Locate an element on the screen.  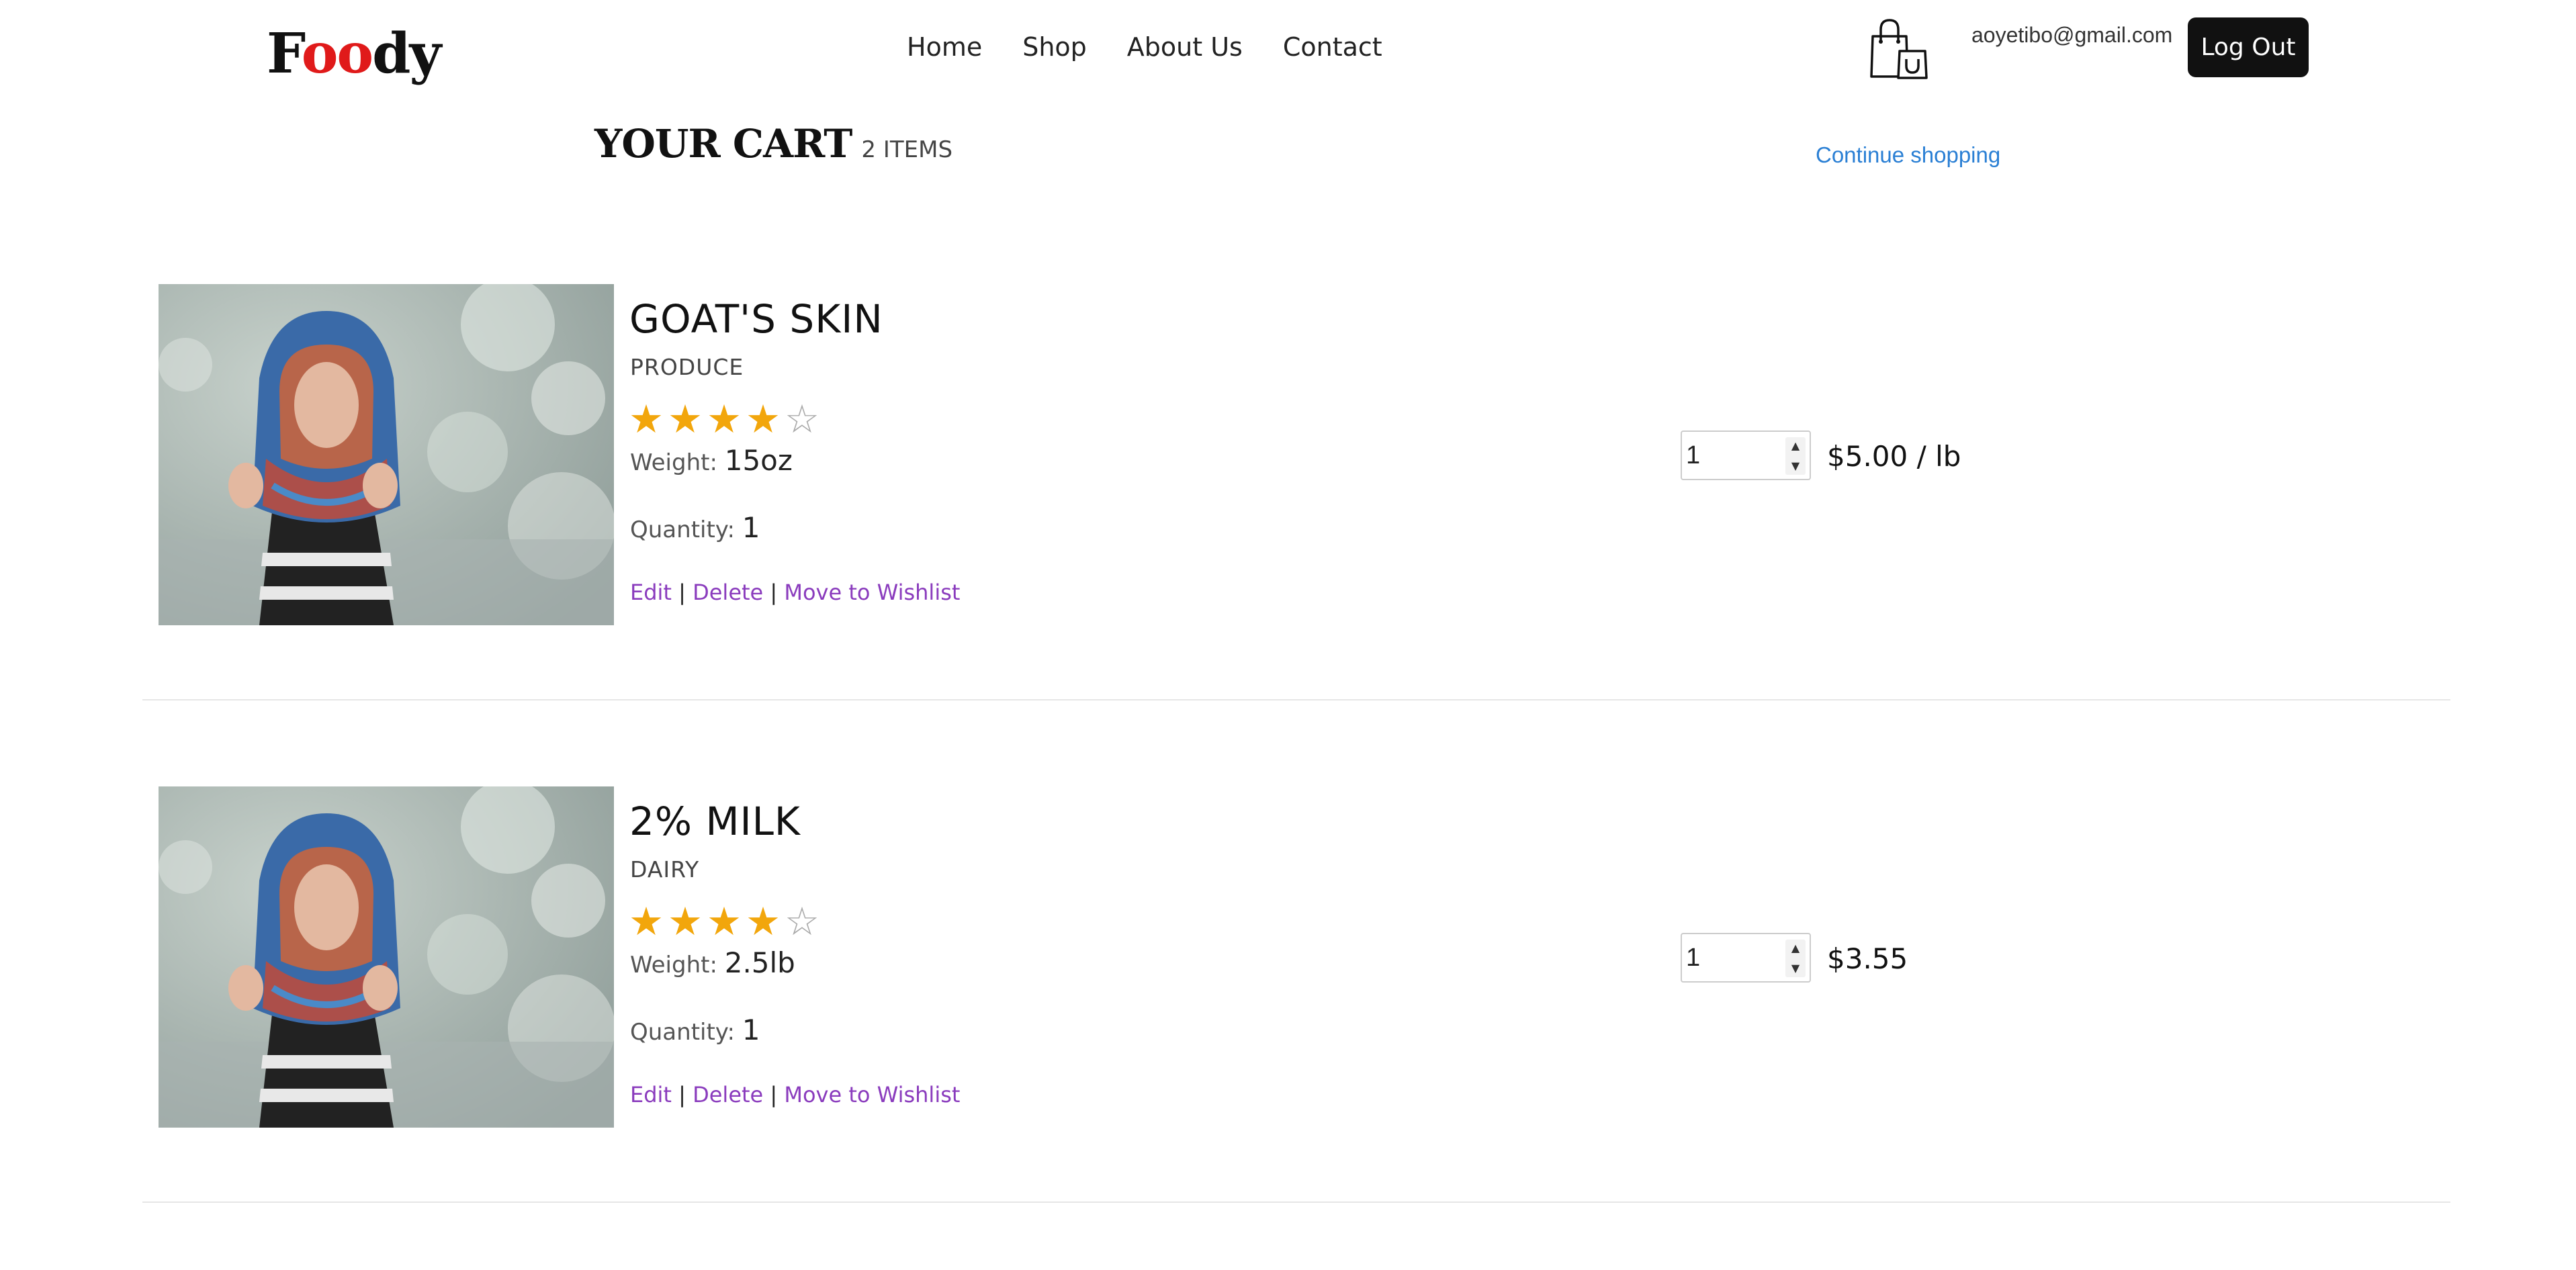
product-price: $5.00 / lb is located at coordinates (1894, 456).